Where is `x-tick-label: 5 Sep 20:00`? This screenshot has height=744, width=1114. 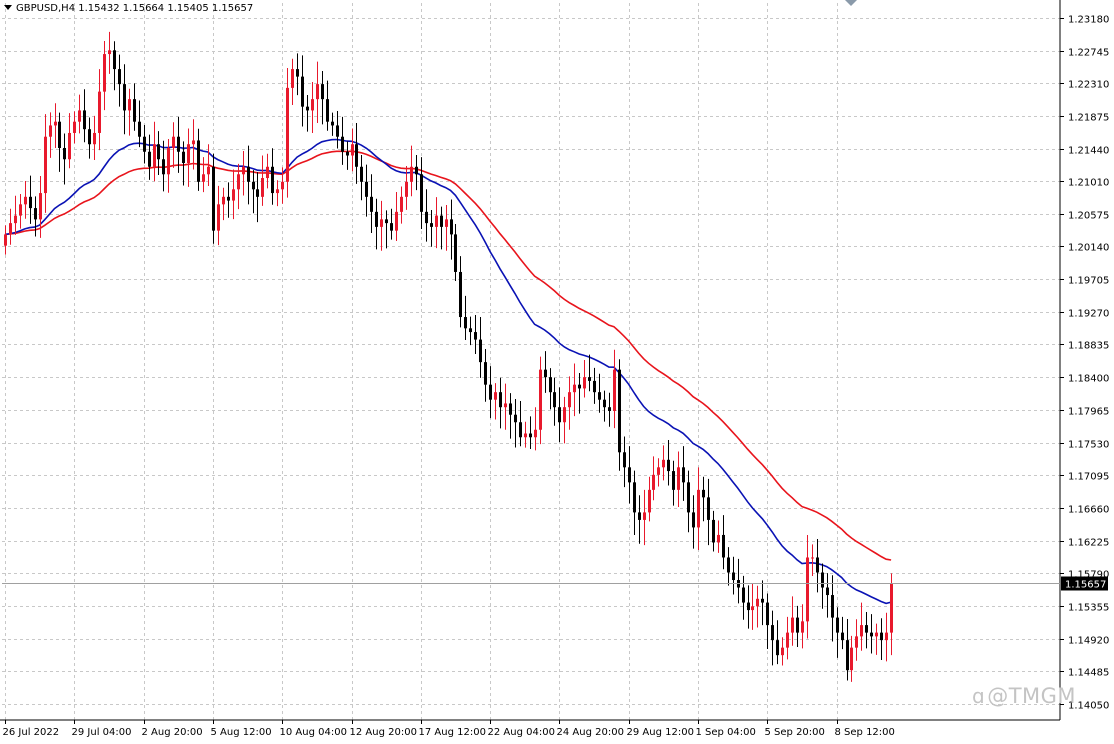 x-tick-label: 5 Sep 20:00 is located at coordinates (795, 732).